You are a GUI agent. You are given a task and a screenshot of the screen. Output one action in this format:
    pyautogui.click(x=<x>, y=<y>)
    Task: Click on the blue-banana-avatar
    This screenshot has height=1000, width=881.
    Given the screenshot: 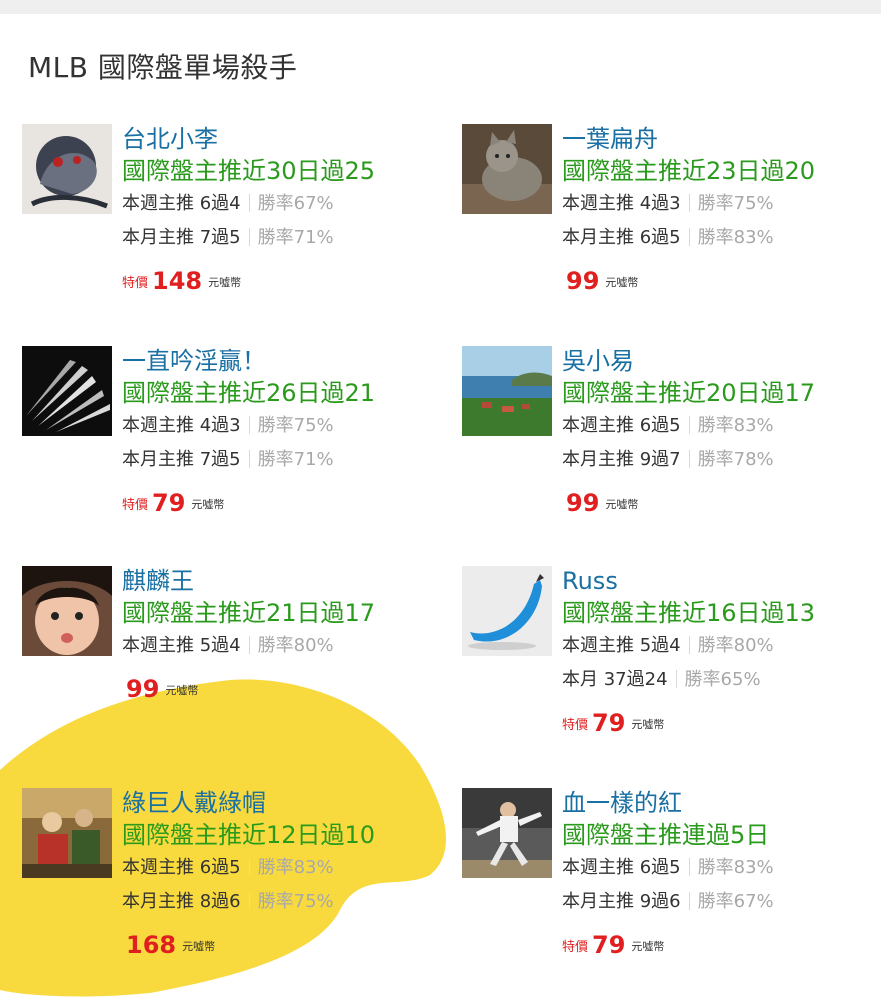 What is the action you would take?
    pyautogui.click(x=507, y=611)
    